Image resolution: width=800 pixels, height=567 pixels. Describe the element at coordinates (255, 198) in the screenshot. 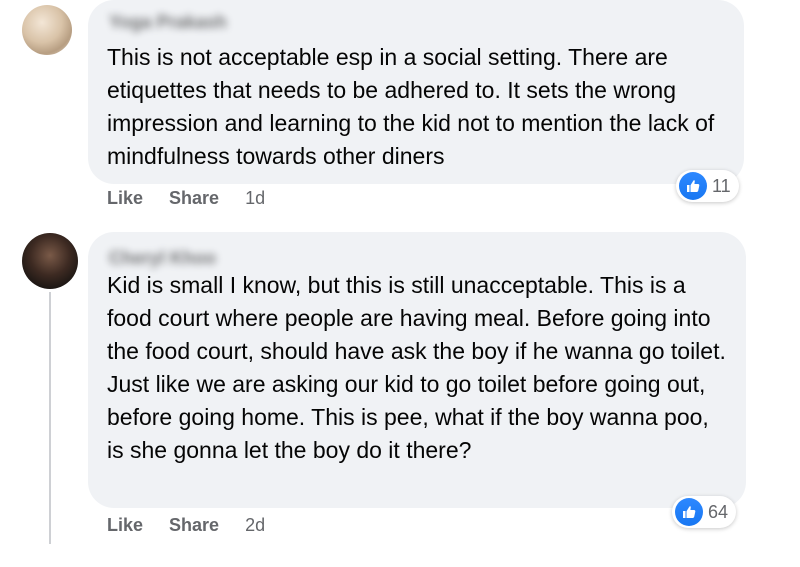

I see `comment-timestamp: 1d` at that location.